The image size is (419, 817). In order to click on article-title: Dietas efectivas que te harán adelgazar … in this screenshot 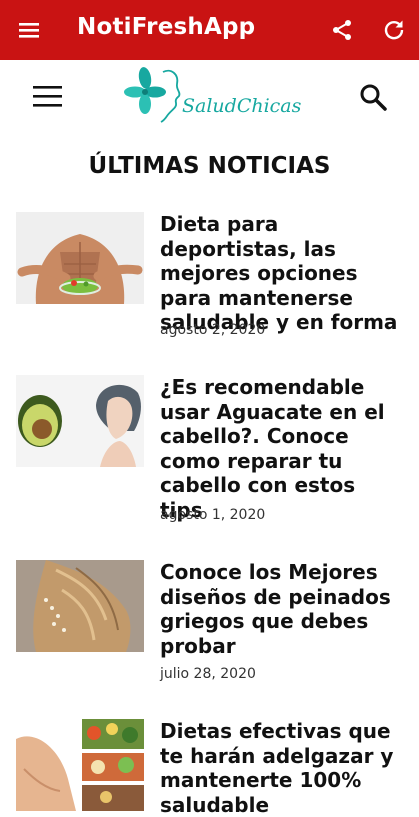, I will do `click(282, 768)`.